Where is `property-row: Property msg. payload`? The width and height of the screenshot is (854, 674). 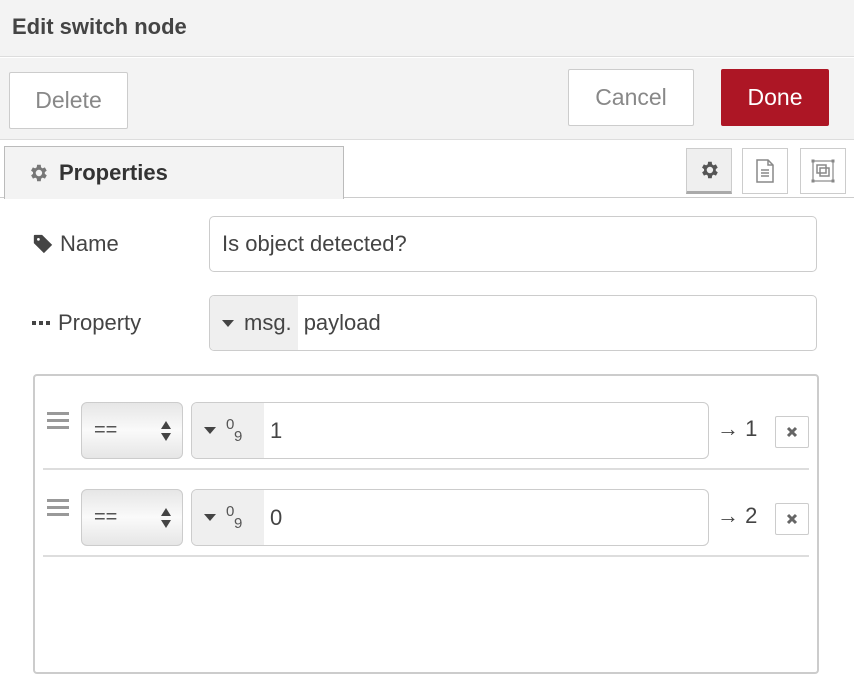 property-row: Property msg. payload is located at coordinates (427, 323).